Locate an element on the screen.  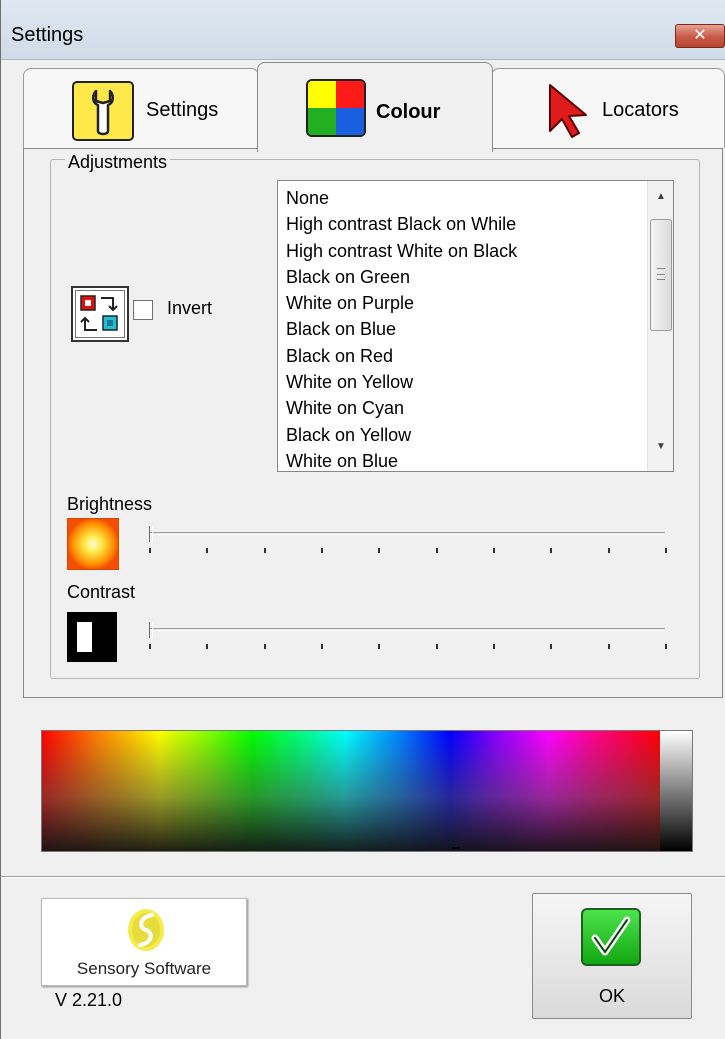
list-item: None is located at coordinates (464, 198).